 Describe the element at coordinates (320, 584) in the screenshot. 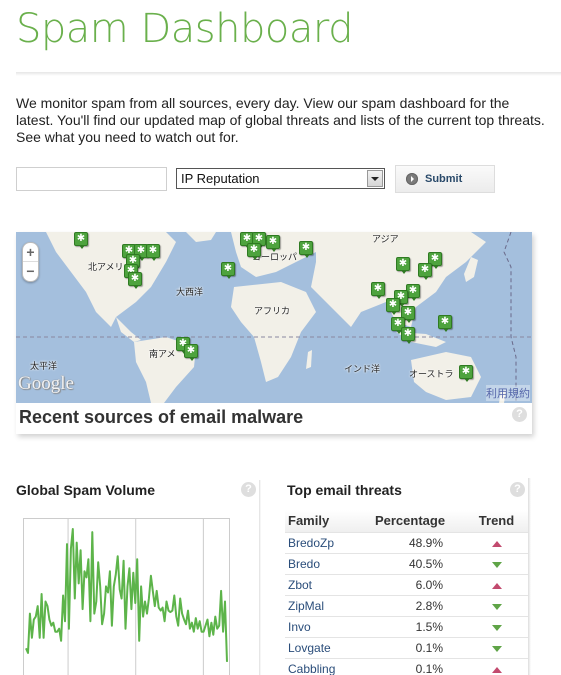

I see `threat-family-link: Zbot` at that location.